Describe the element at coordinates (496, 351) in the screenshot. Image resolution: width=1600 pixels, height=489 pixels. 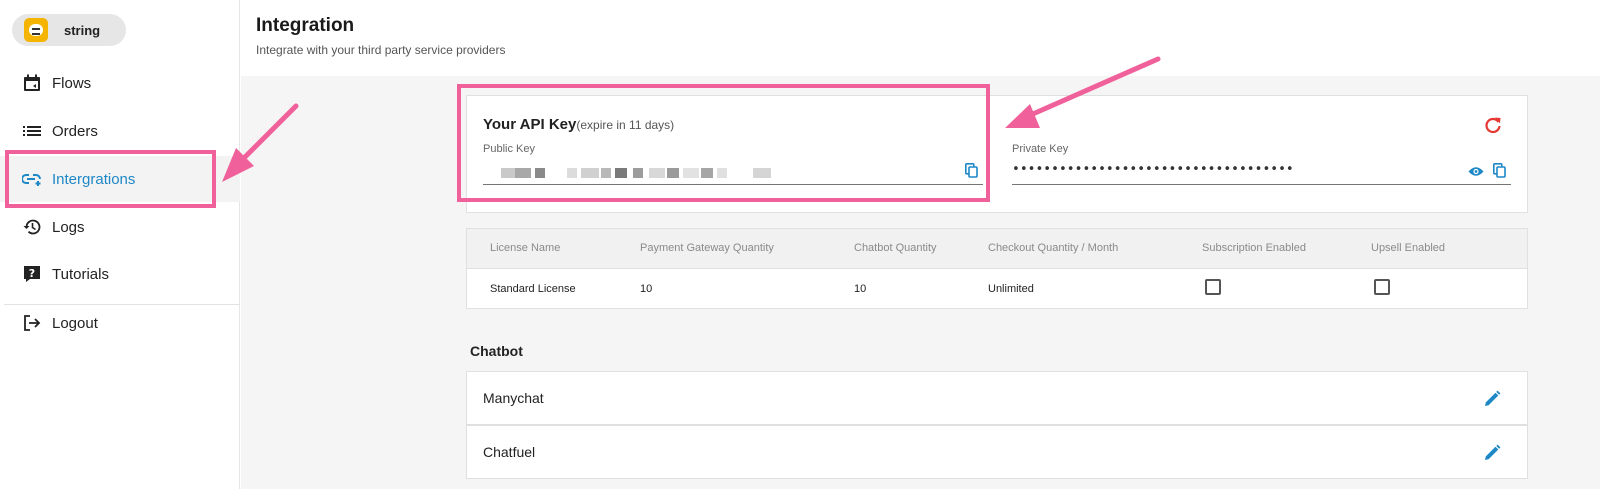
I see `chatbot-section-title: Chatbot` at that location.